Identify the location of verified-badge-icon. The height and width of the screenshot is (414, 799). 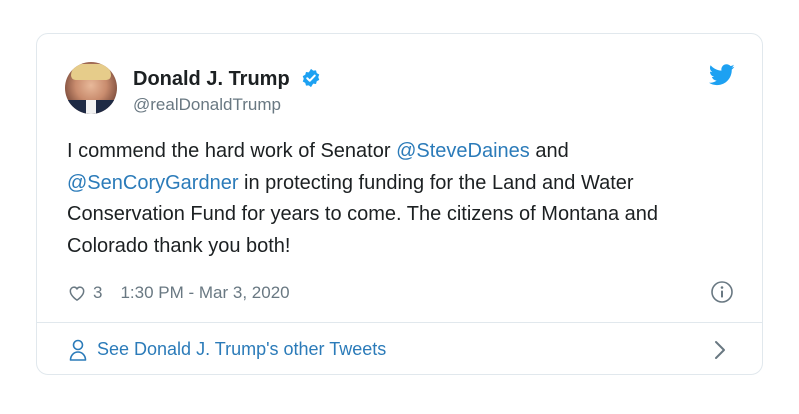
(311, 78).